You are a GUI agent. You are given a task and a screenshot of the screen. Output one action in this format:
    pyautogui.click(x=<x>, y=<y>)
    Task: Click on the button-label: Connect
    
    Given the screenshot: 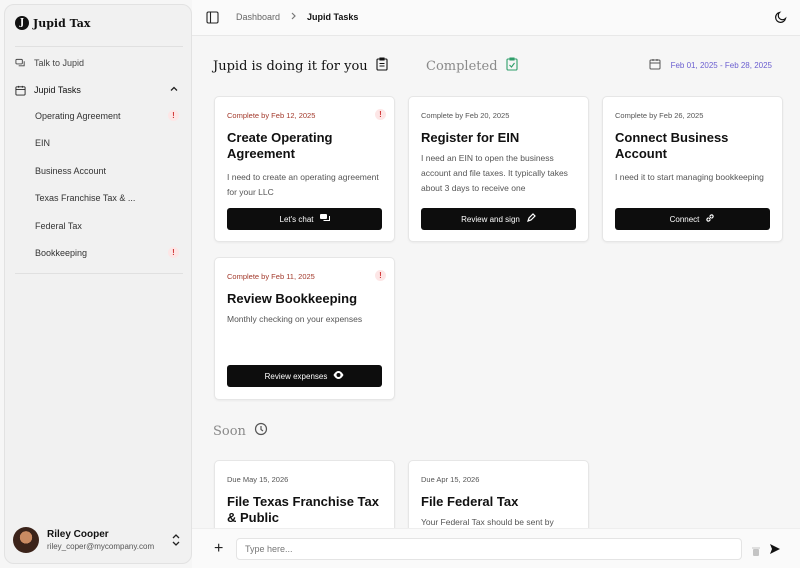 What is the action you would take?
    pyautogui.click(x=684, y=219)
    